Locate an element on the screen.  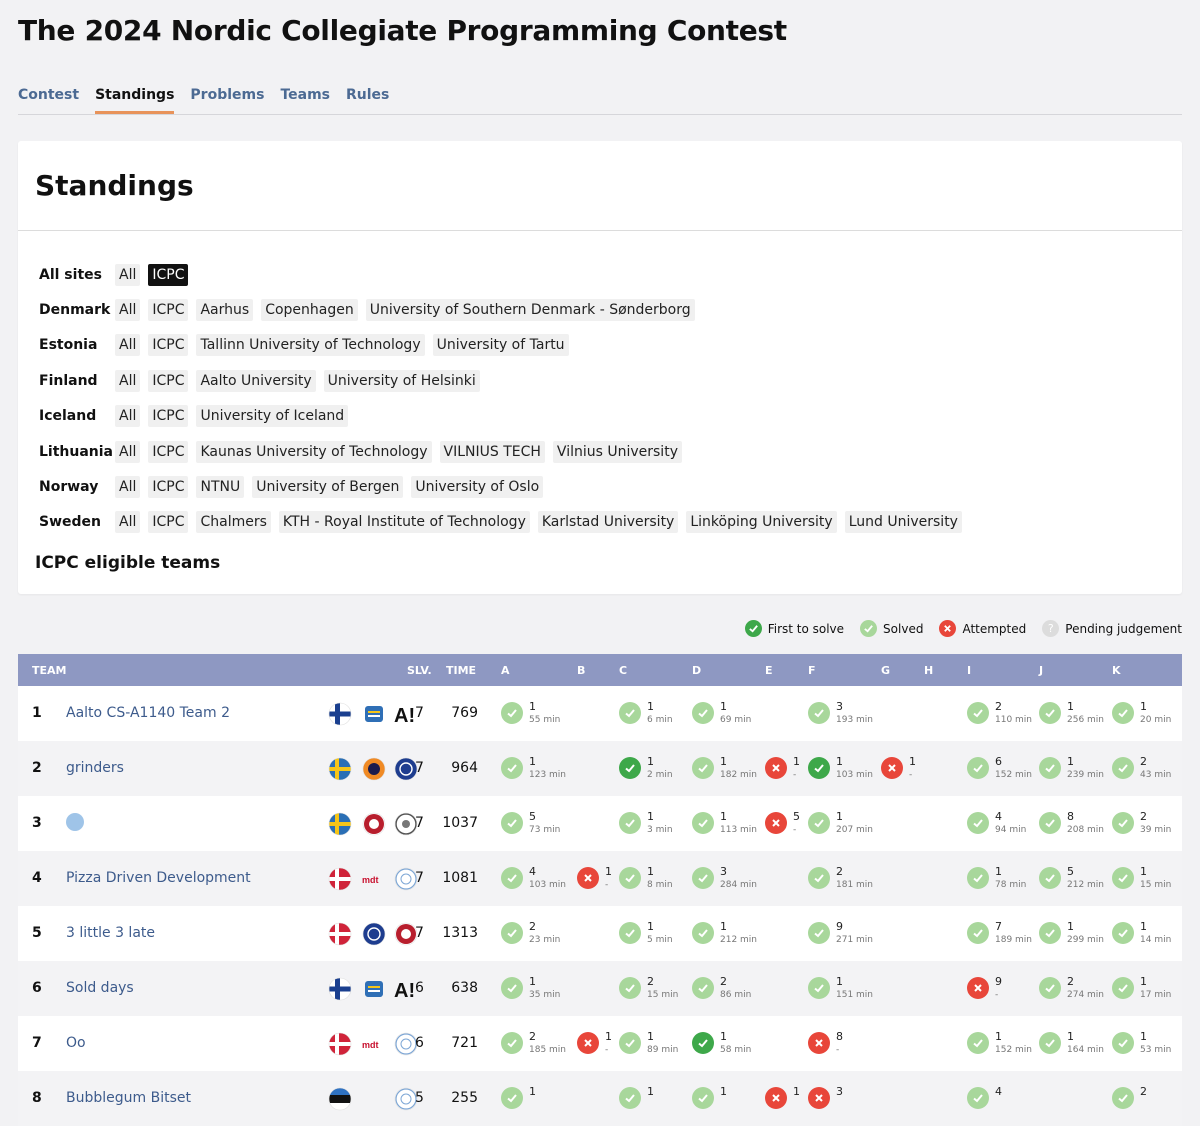
tab-problems: Problems is located at coordinates (227, 99).